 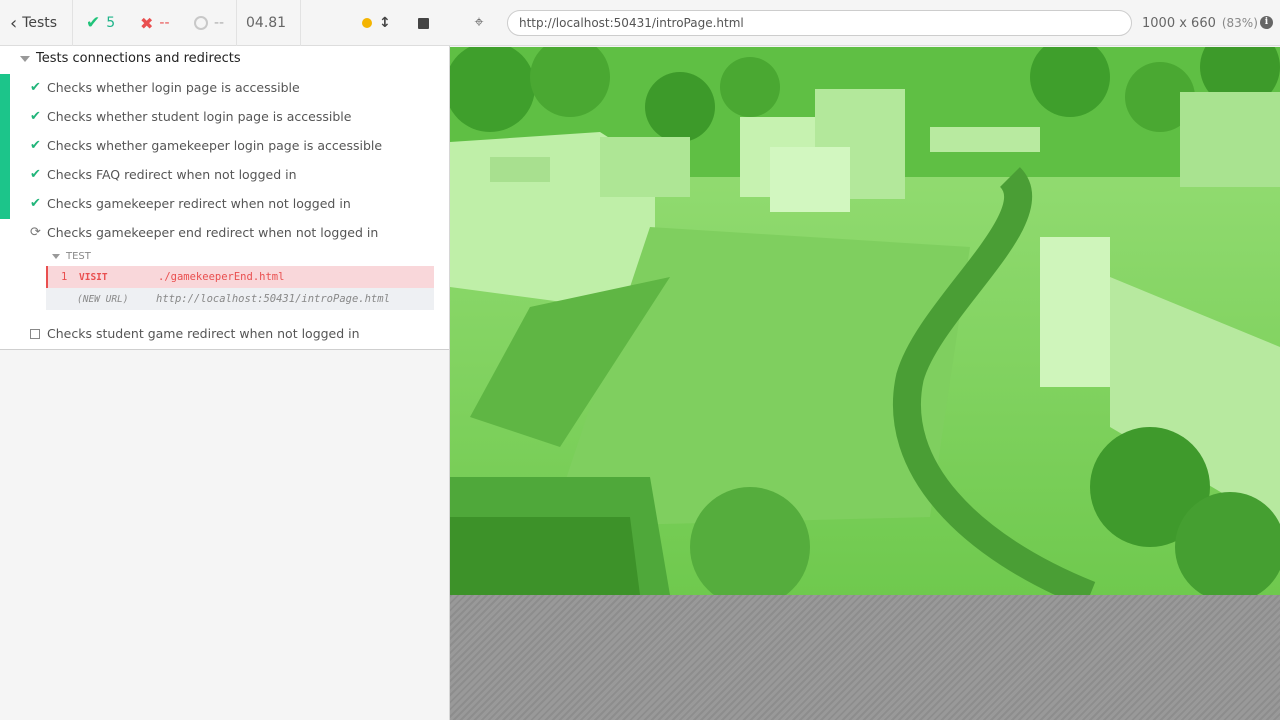 I want to click on command-number: 1, so click(x=64, y=277).